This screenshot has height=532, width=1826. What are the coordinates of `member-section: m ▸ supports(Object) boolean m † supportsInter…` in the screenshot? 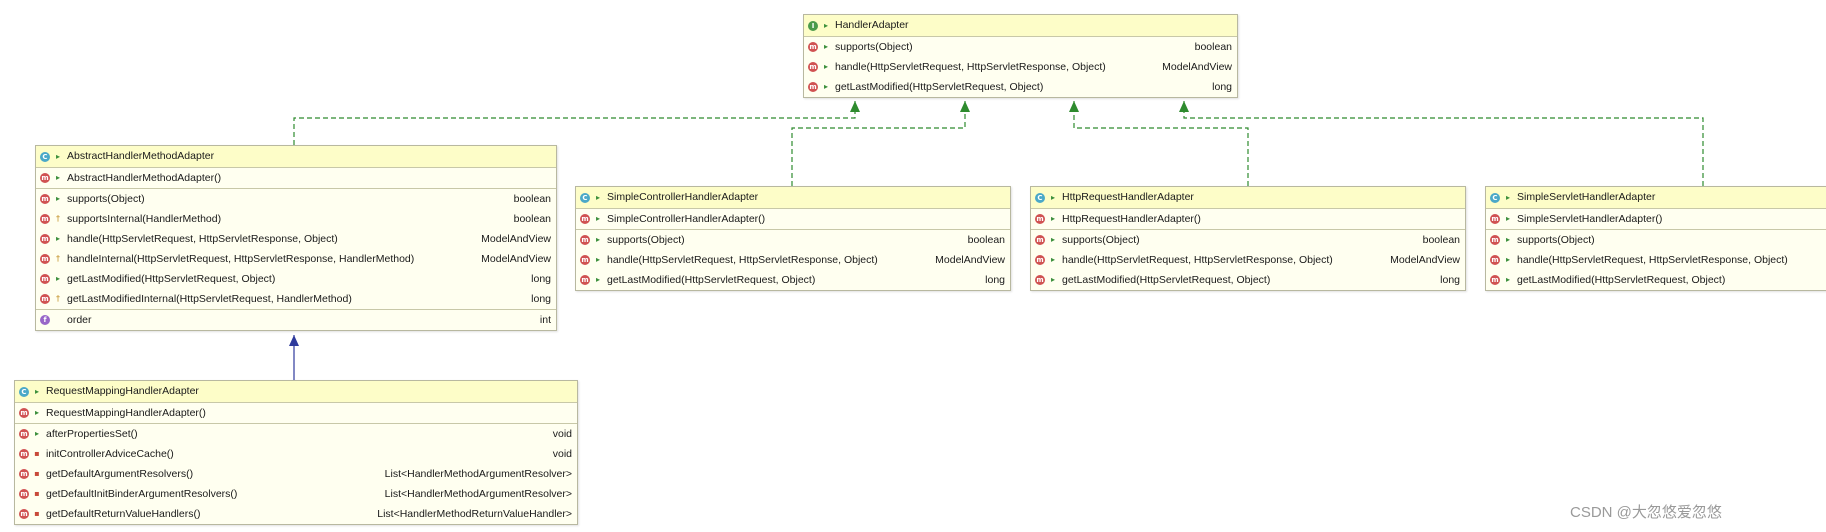 It's located at (296, 249).